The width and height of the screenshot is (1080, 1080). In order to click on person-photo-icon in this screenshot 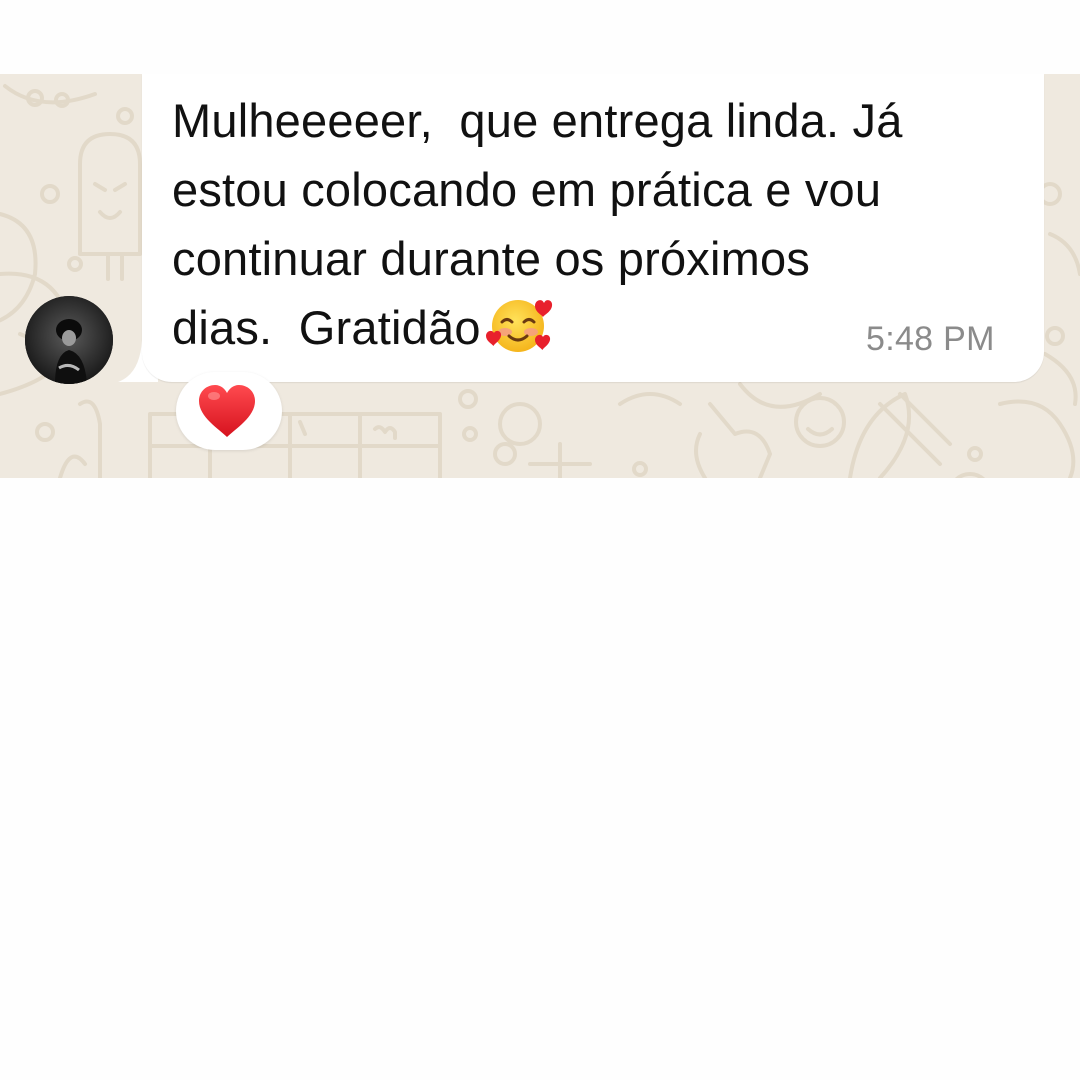, I will do `click(69, 340)`.